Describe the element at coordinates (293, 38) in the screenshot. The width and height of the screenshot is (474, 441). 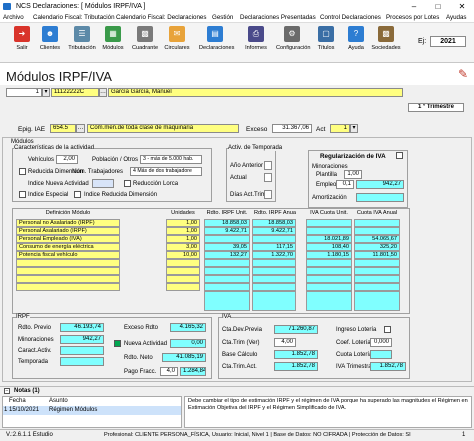
I see `toolbar-configuracion: ⚙ Configuración` at that location.